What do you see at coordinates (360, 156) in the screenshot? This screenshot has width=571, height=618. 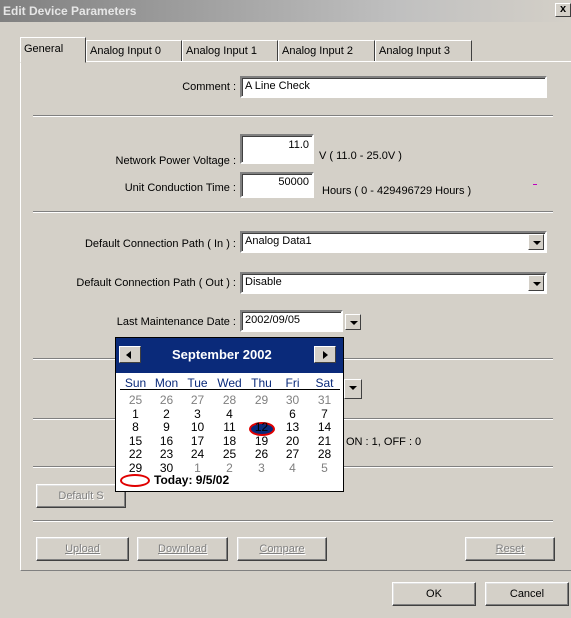 I see `voltage-range-text: V ( 11.0 - 25.0V )` at bounding box center [360, 156].